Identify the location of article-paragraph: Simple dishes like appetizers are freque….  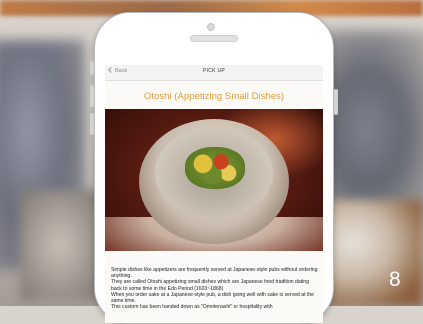
(214, 273).